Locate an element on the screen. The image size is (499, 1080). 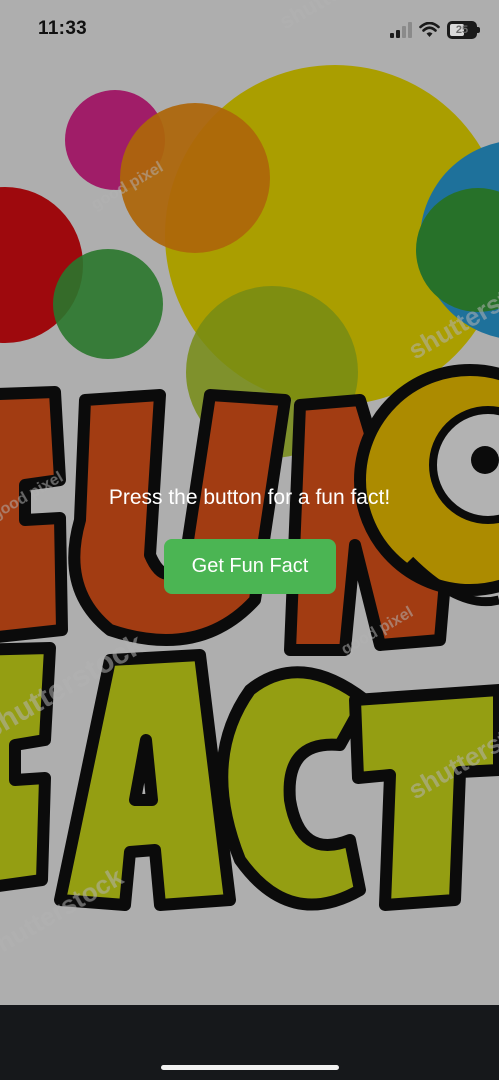
battery-level: 25 is located at coordinates (462, 30).